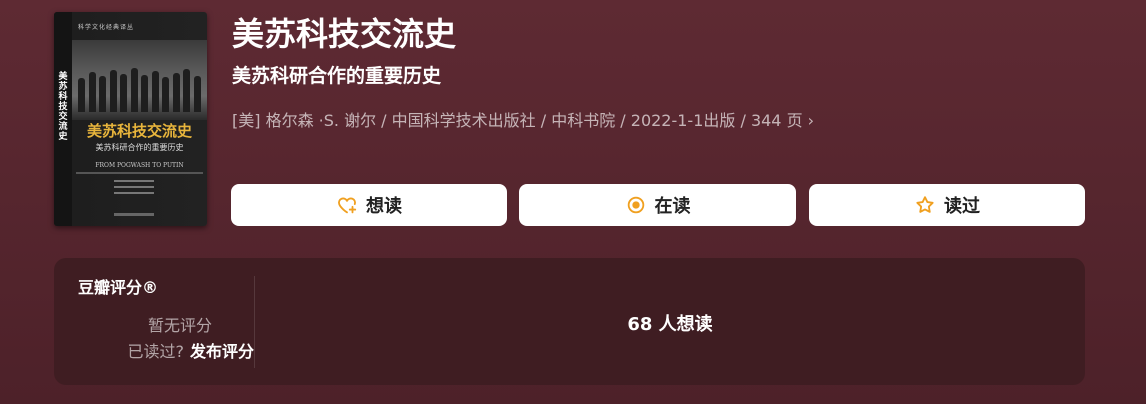  Describe the element at coordinates (139, 89) in the screenshot. I see `cover-photo-people` at that location.